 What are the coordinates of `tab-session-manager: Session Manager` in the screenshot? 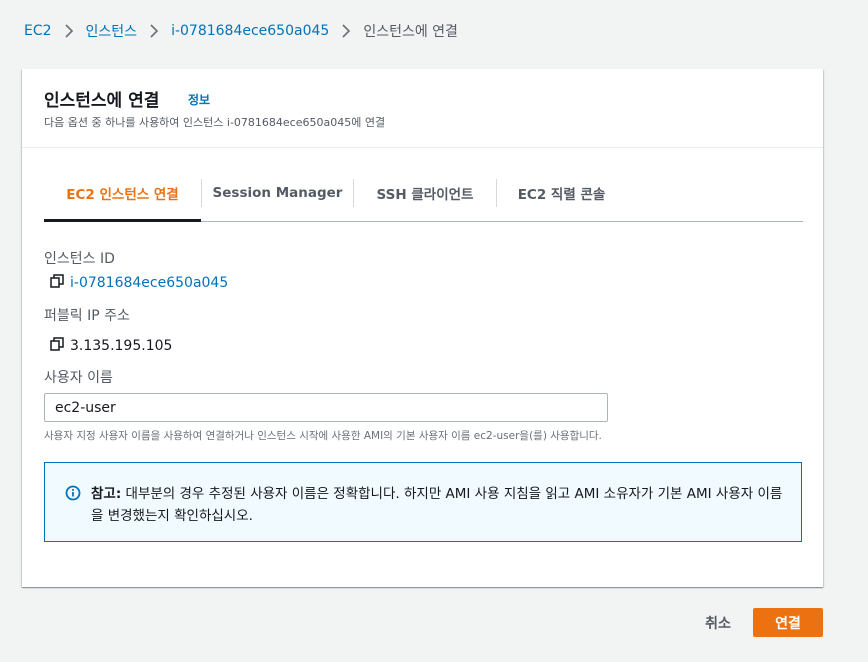 It's located at (277, 194).